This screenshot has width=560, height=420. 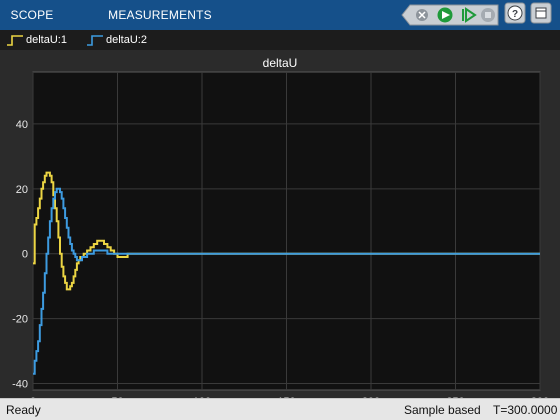 What do you see at coordinates (541, 15) in the screenshot?
I see `dock-icon` at bounding box center [541, 15].